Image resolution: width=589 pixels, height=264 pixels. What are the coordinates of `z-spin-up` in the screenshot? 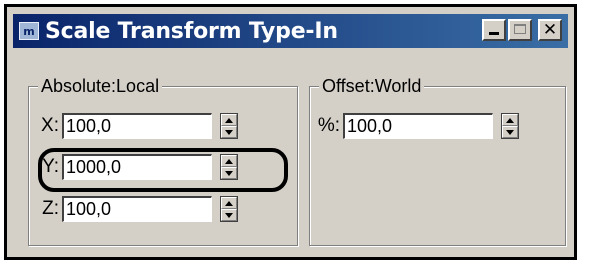 It's located at (229, 203).